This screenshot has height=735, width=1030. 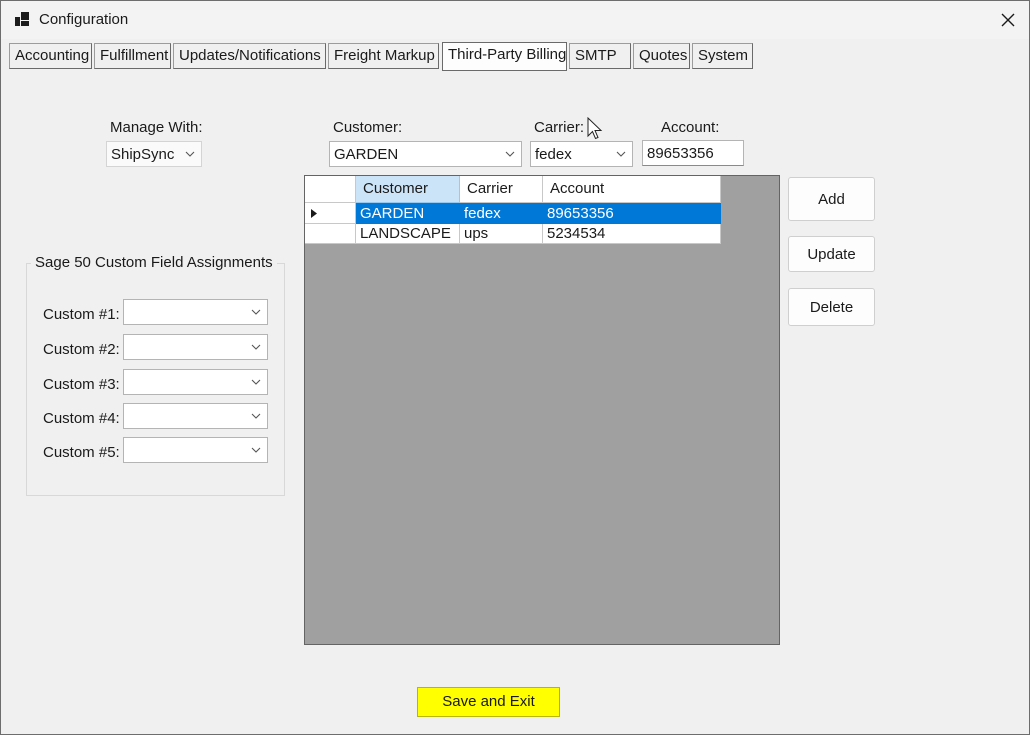 What do you see at coordinates (690, 127) in the screenshot?
I see `account-label: Account:` at bounding box center [690, 127].